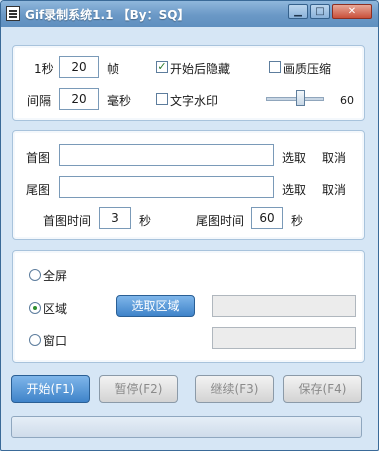  I want to click on progress-bar, so click(186, 427).